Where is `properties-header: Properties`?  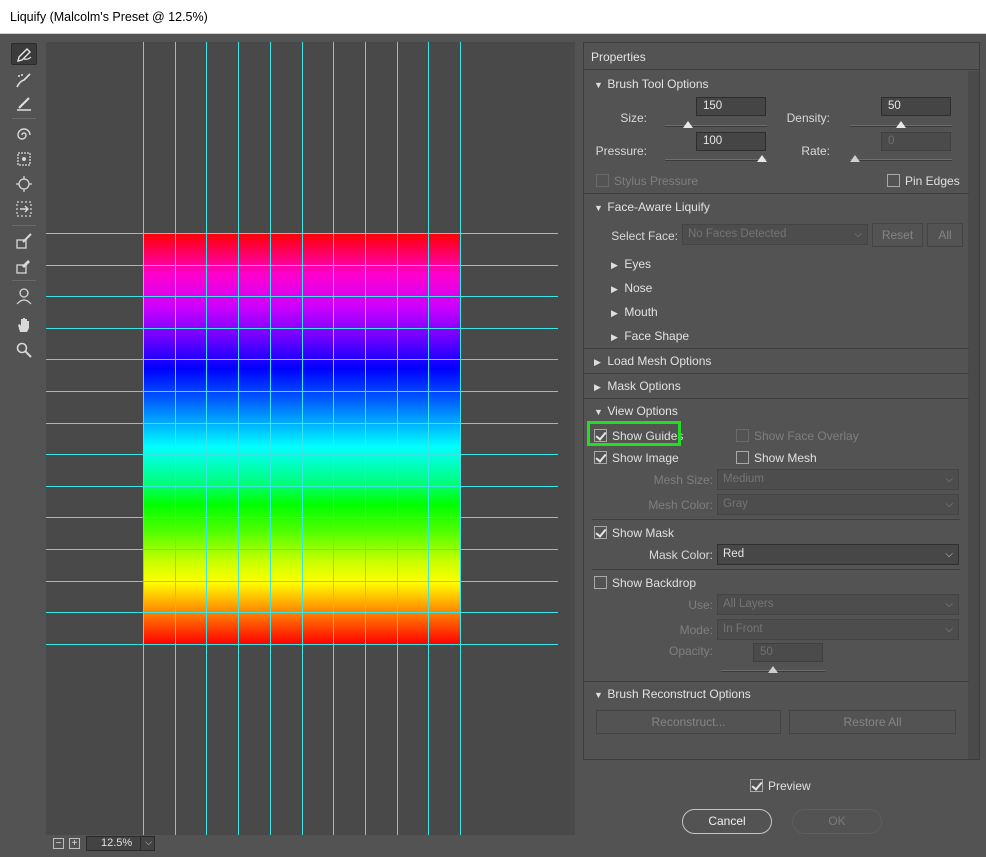
properties-header: Properties is located at coordinates (781, 56).